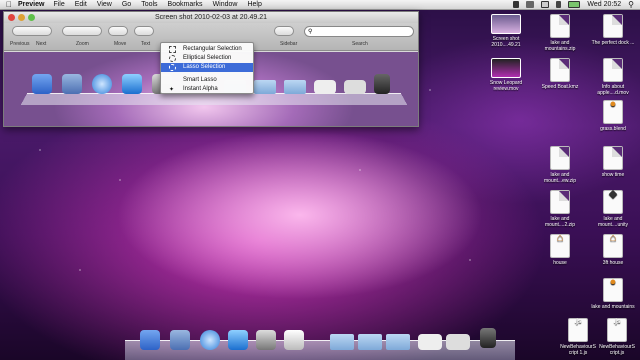 This screenshot has width=640, height=360. I want to click on desktop-icon-newbehaviourscript: .js NewBehaviourS cript.js, so click(617, 337).